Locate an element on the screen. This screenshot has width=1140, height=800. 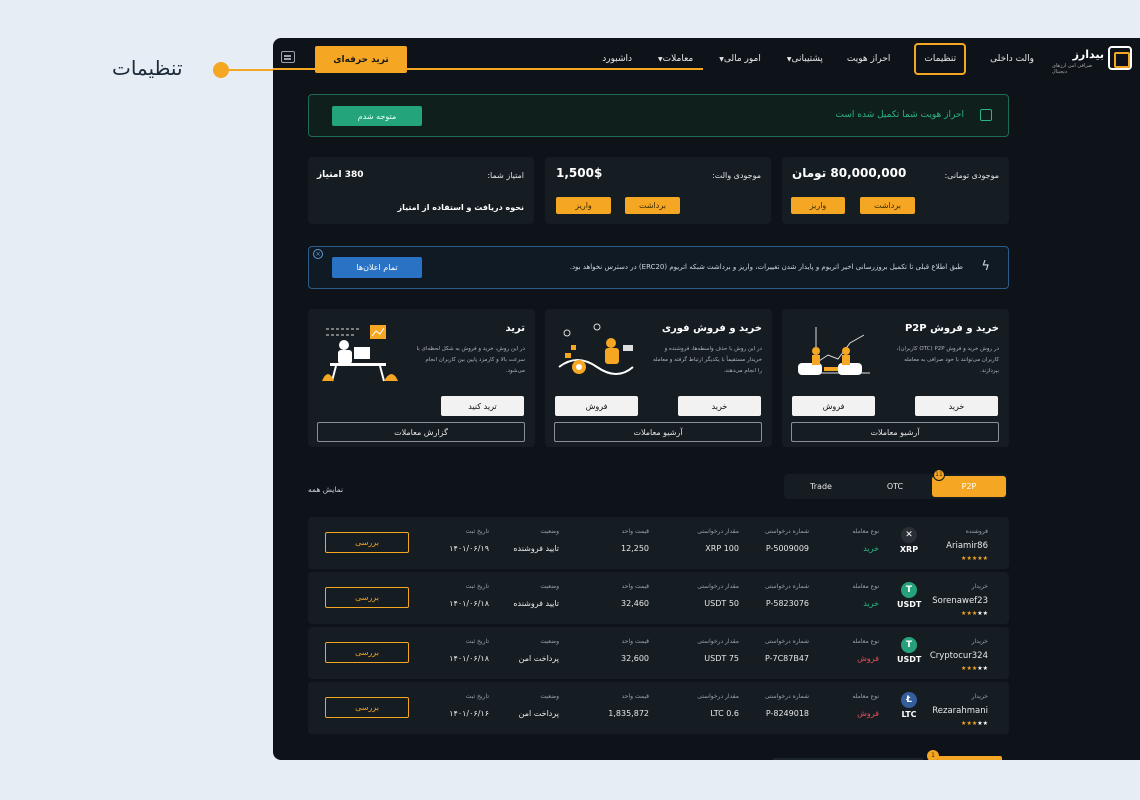
p2p-illustration-icon is located at coordinates (834, 351).